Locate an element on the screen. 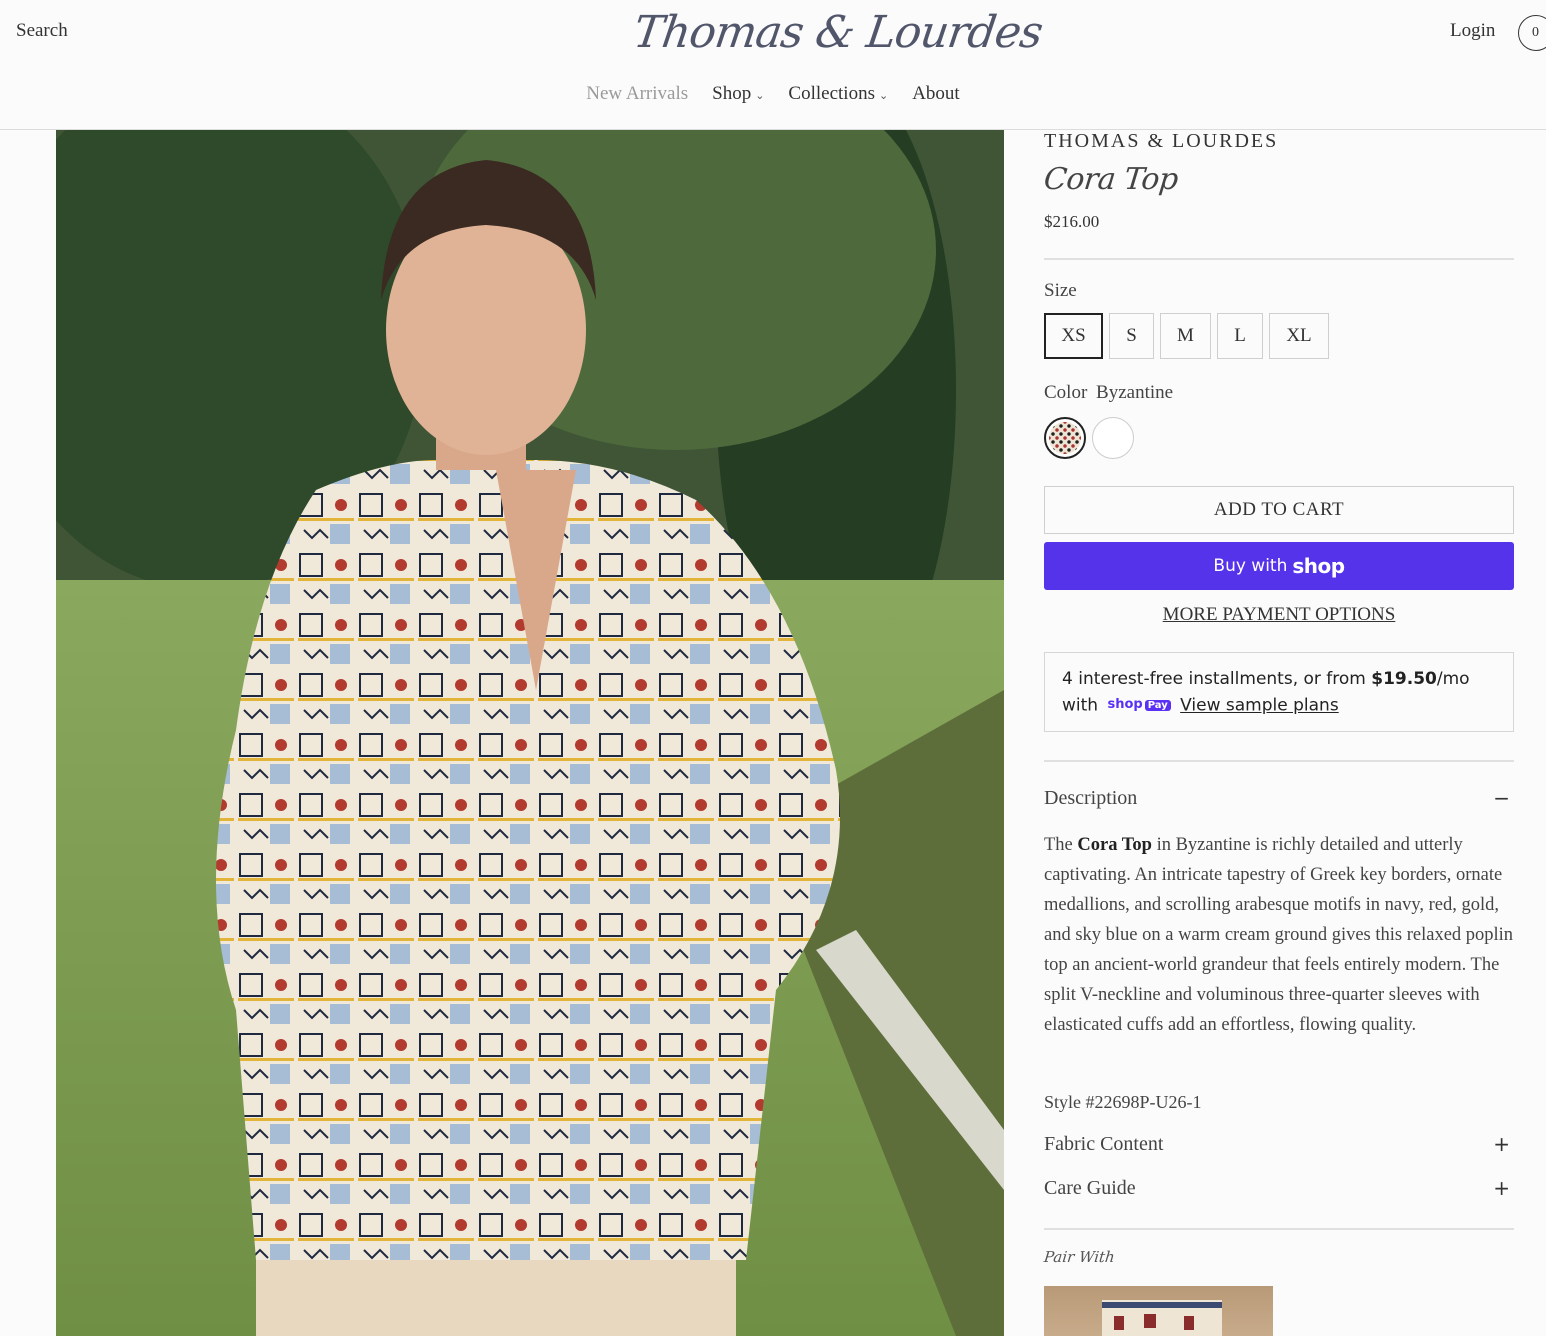  cart-button: 0 is located at coordinates (1532, 33).